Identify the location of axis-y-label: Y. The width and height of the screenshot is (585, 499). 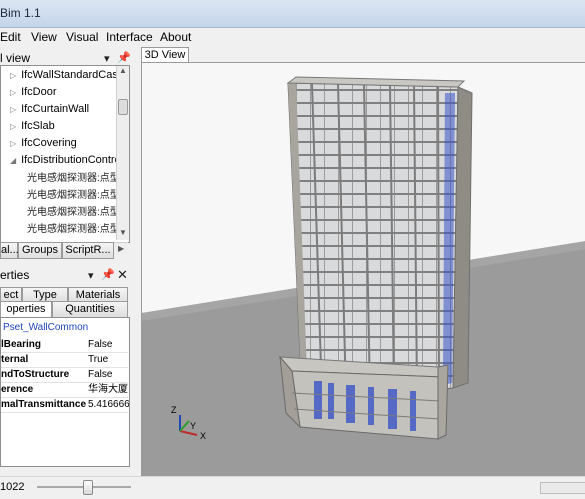
(193, 426).